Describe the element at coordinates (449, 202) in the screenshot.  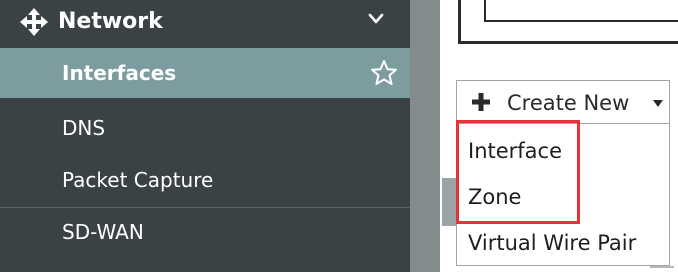
I see `table-row-edge` at that location.